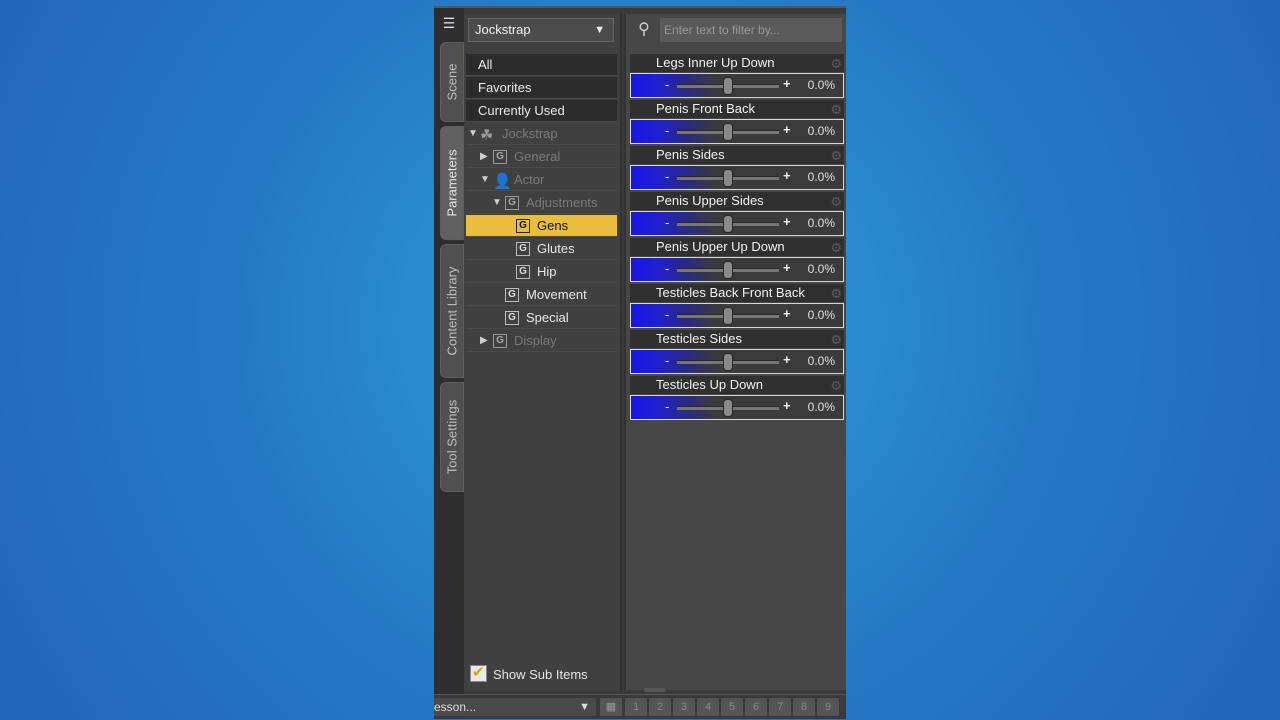 The width and height of the screenshot is (1280, 720). I want to click on group-currently-used: Currently Used, so click(541, 111).